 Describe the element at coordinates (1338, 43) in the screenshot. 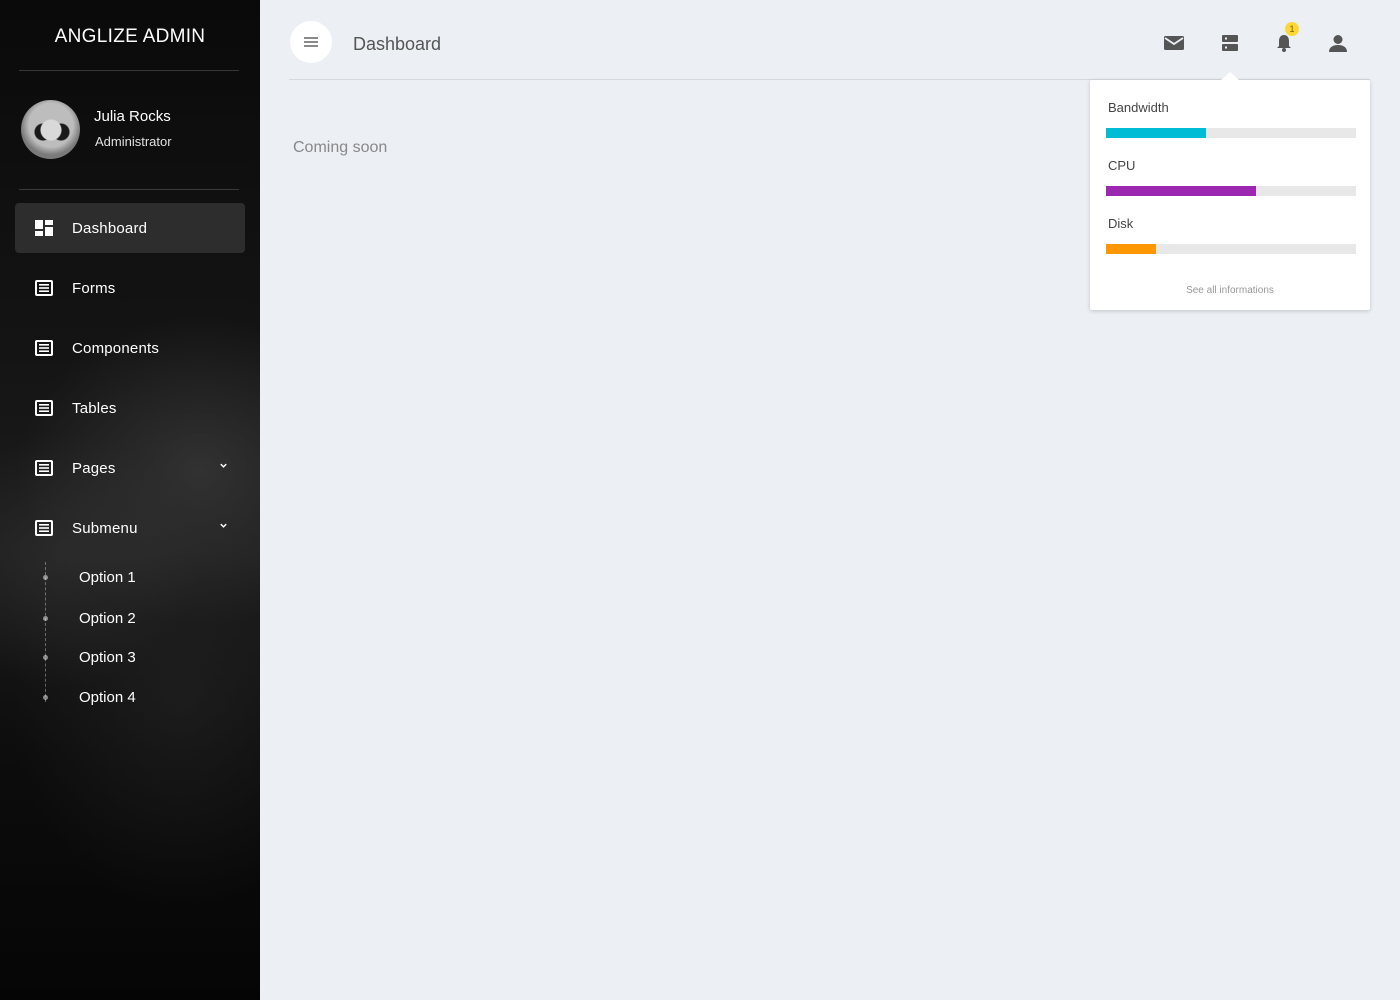

I see `person-icon` at that location.